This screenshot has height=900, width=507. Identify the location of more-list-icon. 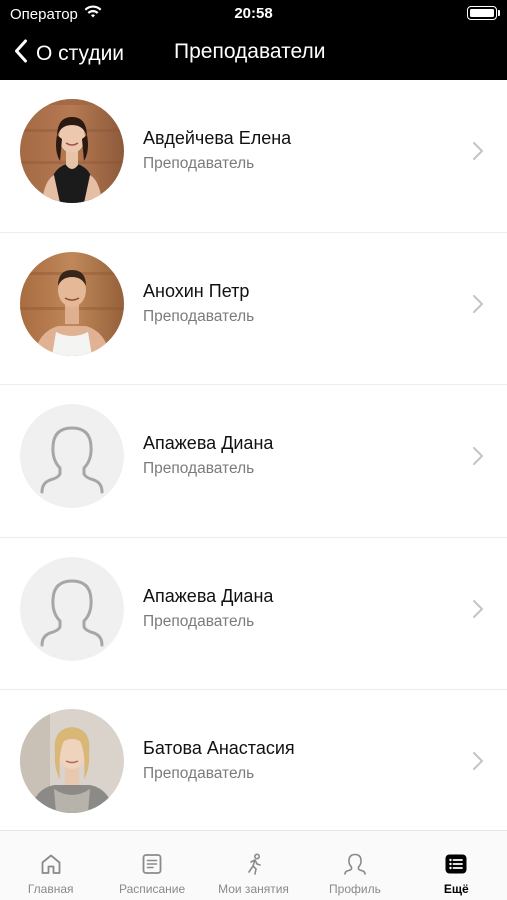
(456, 864).